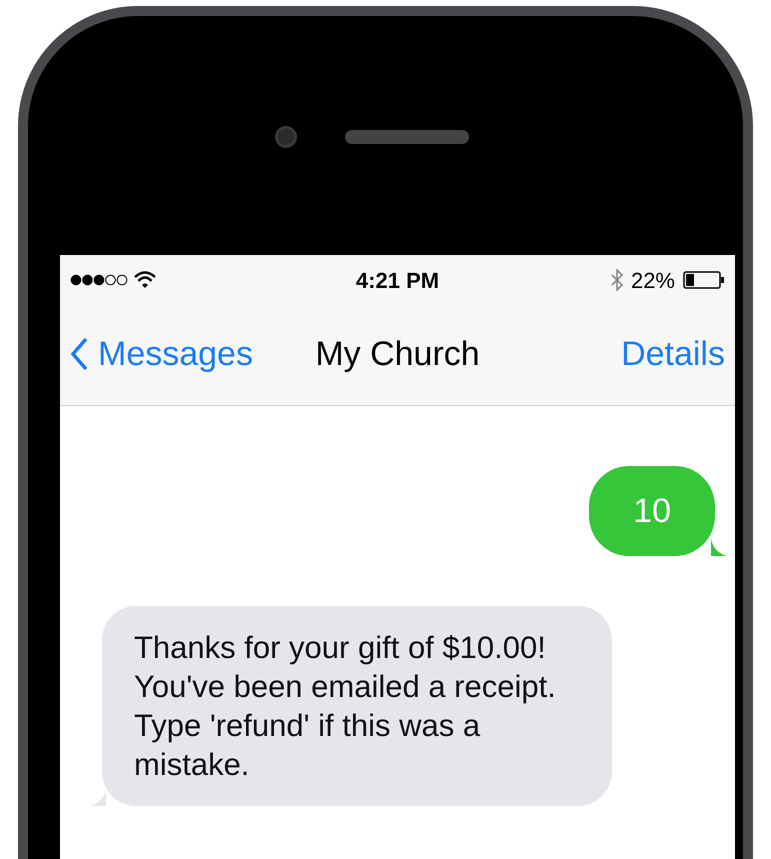  I want to click on conversation-title: My Church, so click(397, 354).